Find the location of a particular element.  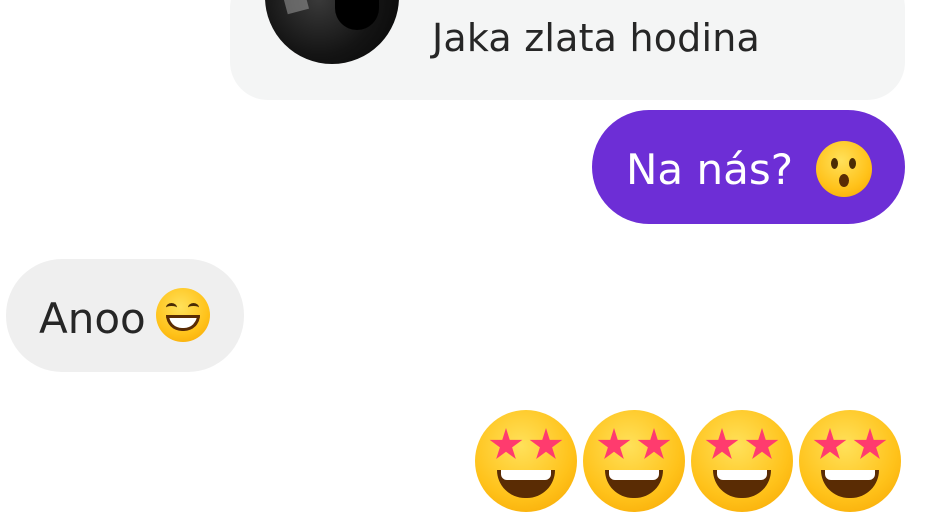

message-text: Na nás? is located at coordinates (710, 169).